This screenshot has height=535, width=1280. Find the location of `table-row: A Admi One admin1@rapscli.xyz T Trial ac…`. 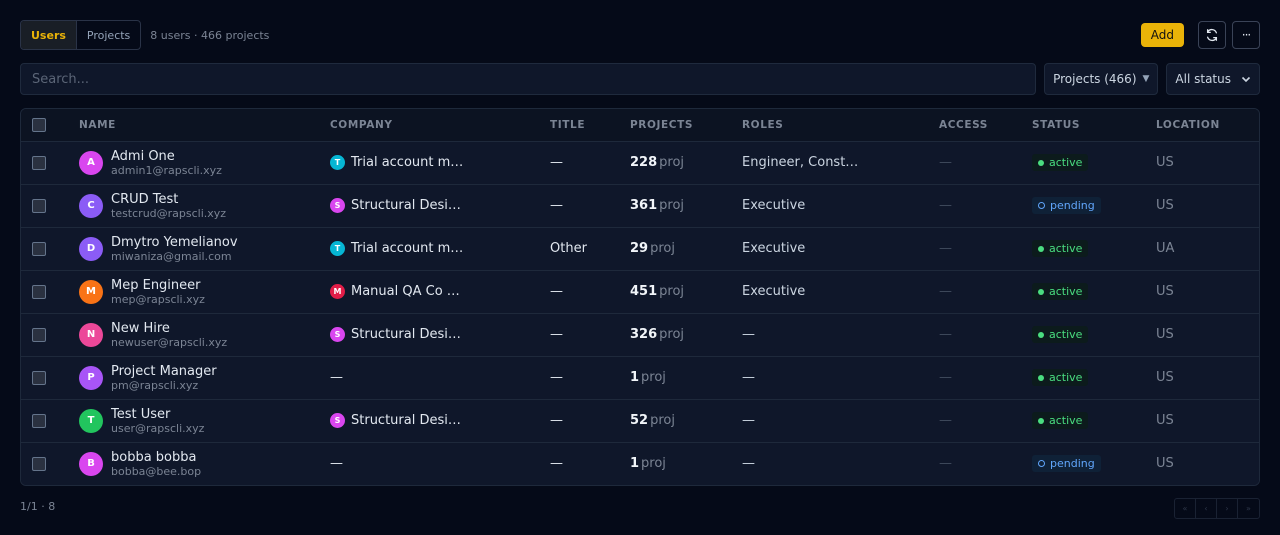

table-row: A Admi One admin1@rapscli.xyz T Trial ac… is located at coordinates (640, 163).